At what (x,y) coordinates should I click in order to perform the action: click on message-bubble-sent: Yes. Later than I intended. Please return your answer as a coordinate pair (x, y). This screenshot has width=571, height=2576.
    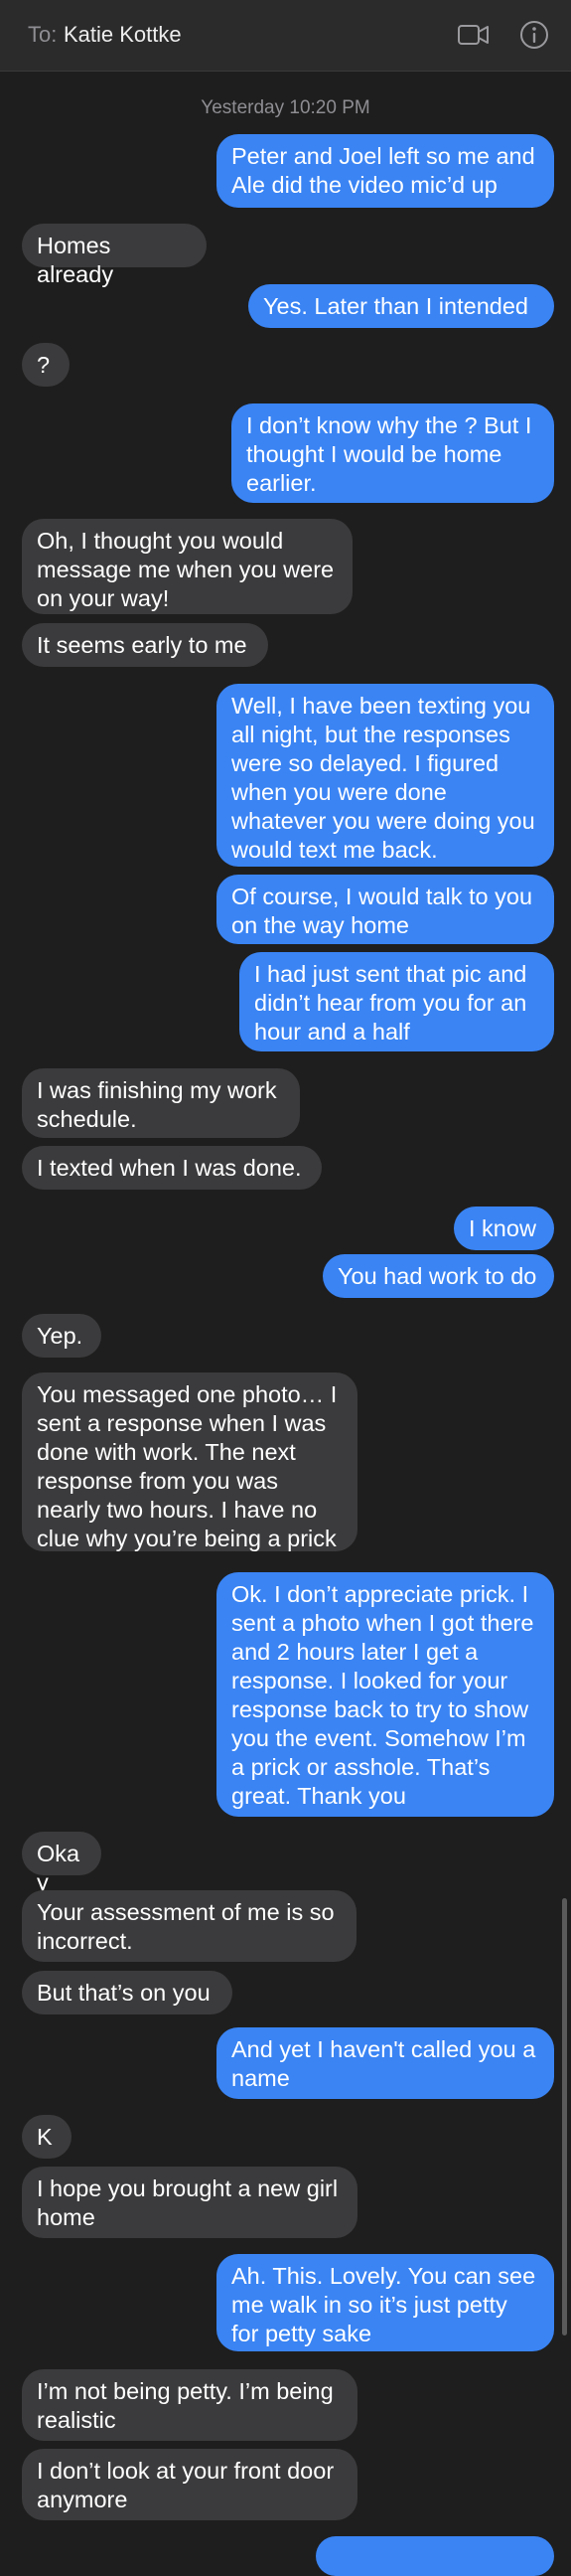
    Looking at the image, I should click on (401, 306).